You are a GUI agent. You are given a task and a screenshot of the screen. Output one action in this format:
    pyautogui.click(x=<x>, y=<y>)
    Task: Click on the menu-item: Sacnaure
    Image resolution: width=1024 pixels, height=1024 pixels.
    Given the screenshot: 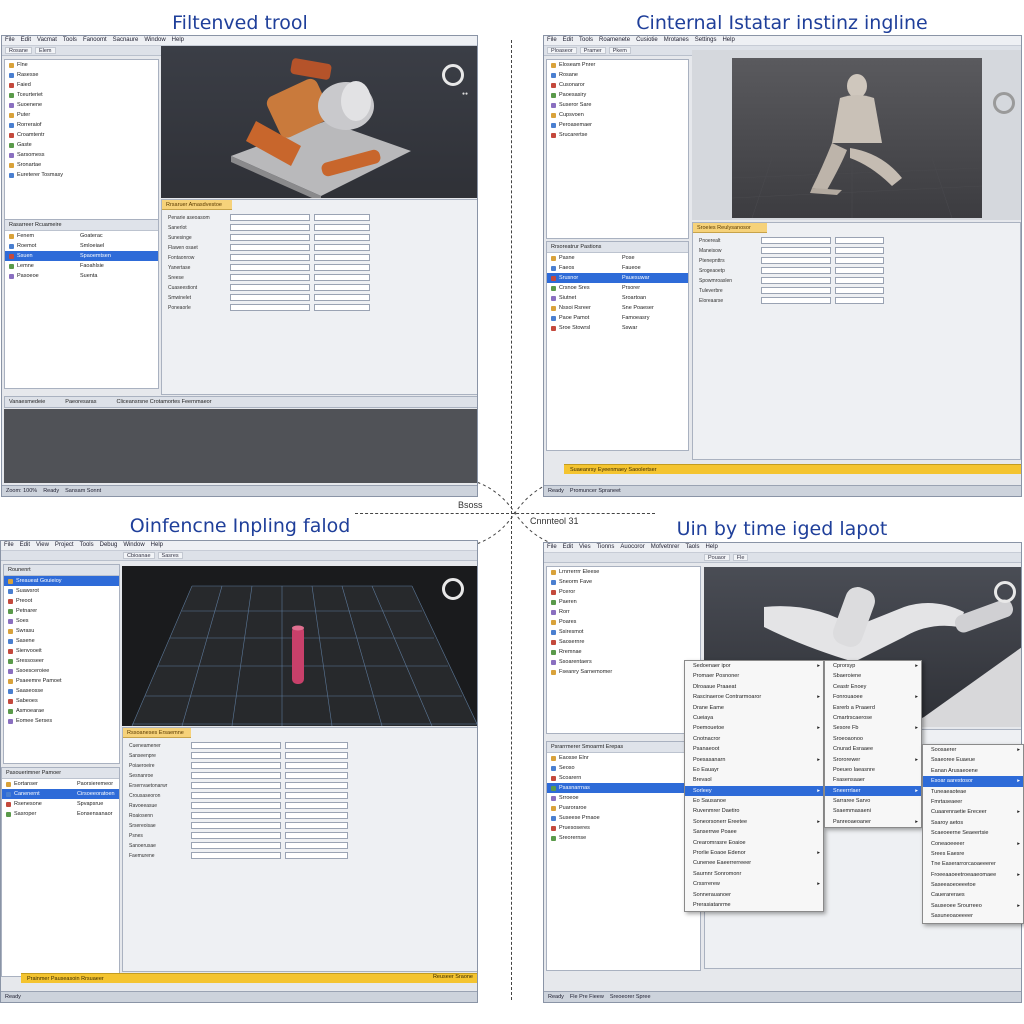 What is the action you would take?
    pyautogui.click(x=126, y=40)
    